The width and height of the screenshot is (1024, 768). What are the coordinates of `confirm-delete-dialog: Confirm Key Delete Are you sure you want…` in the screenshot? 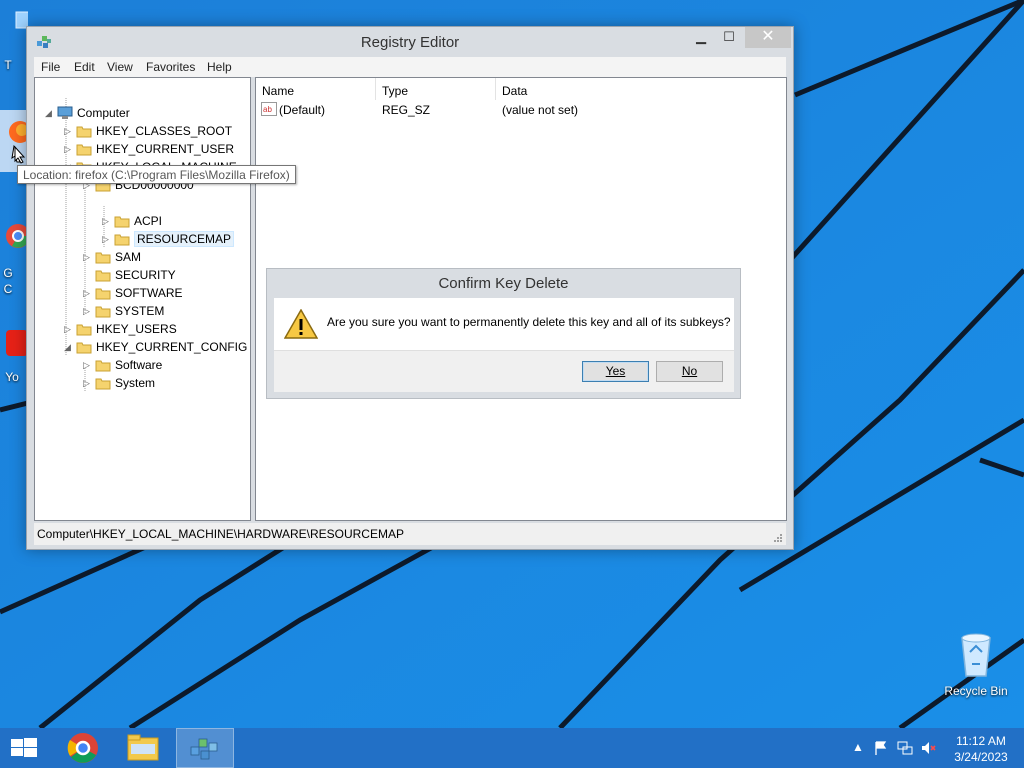 It's located at (503, 333).